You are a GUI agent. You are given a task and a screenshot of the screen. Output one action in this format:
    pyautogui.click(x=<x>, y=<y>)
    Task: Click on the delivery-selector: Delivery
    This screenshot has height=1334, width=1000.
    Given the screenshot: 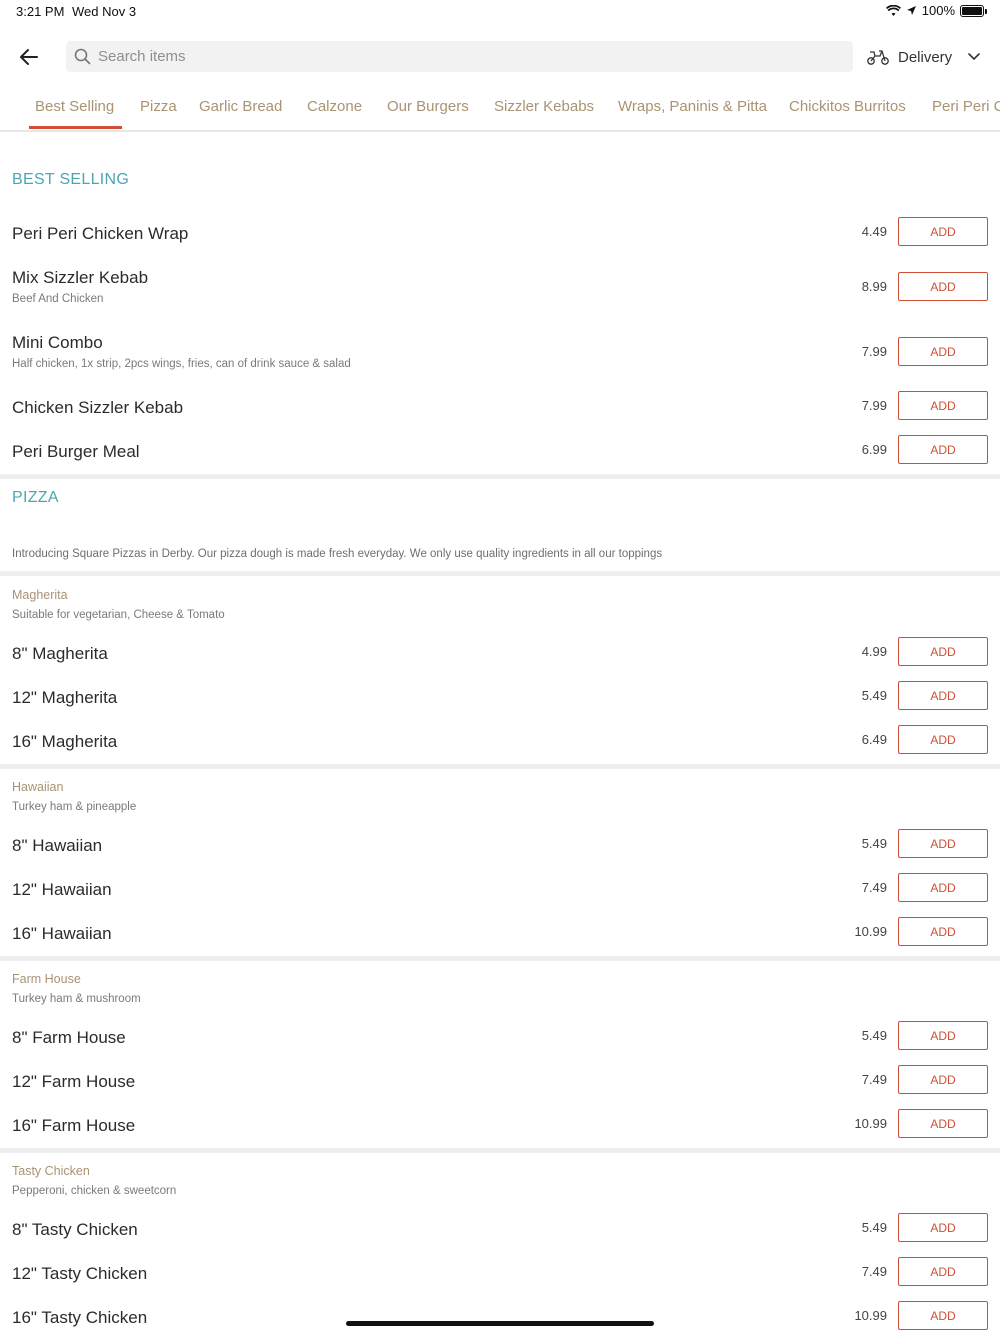 What is the action you would take?
    pyautogui.click(x=923, y=57)
    